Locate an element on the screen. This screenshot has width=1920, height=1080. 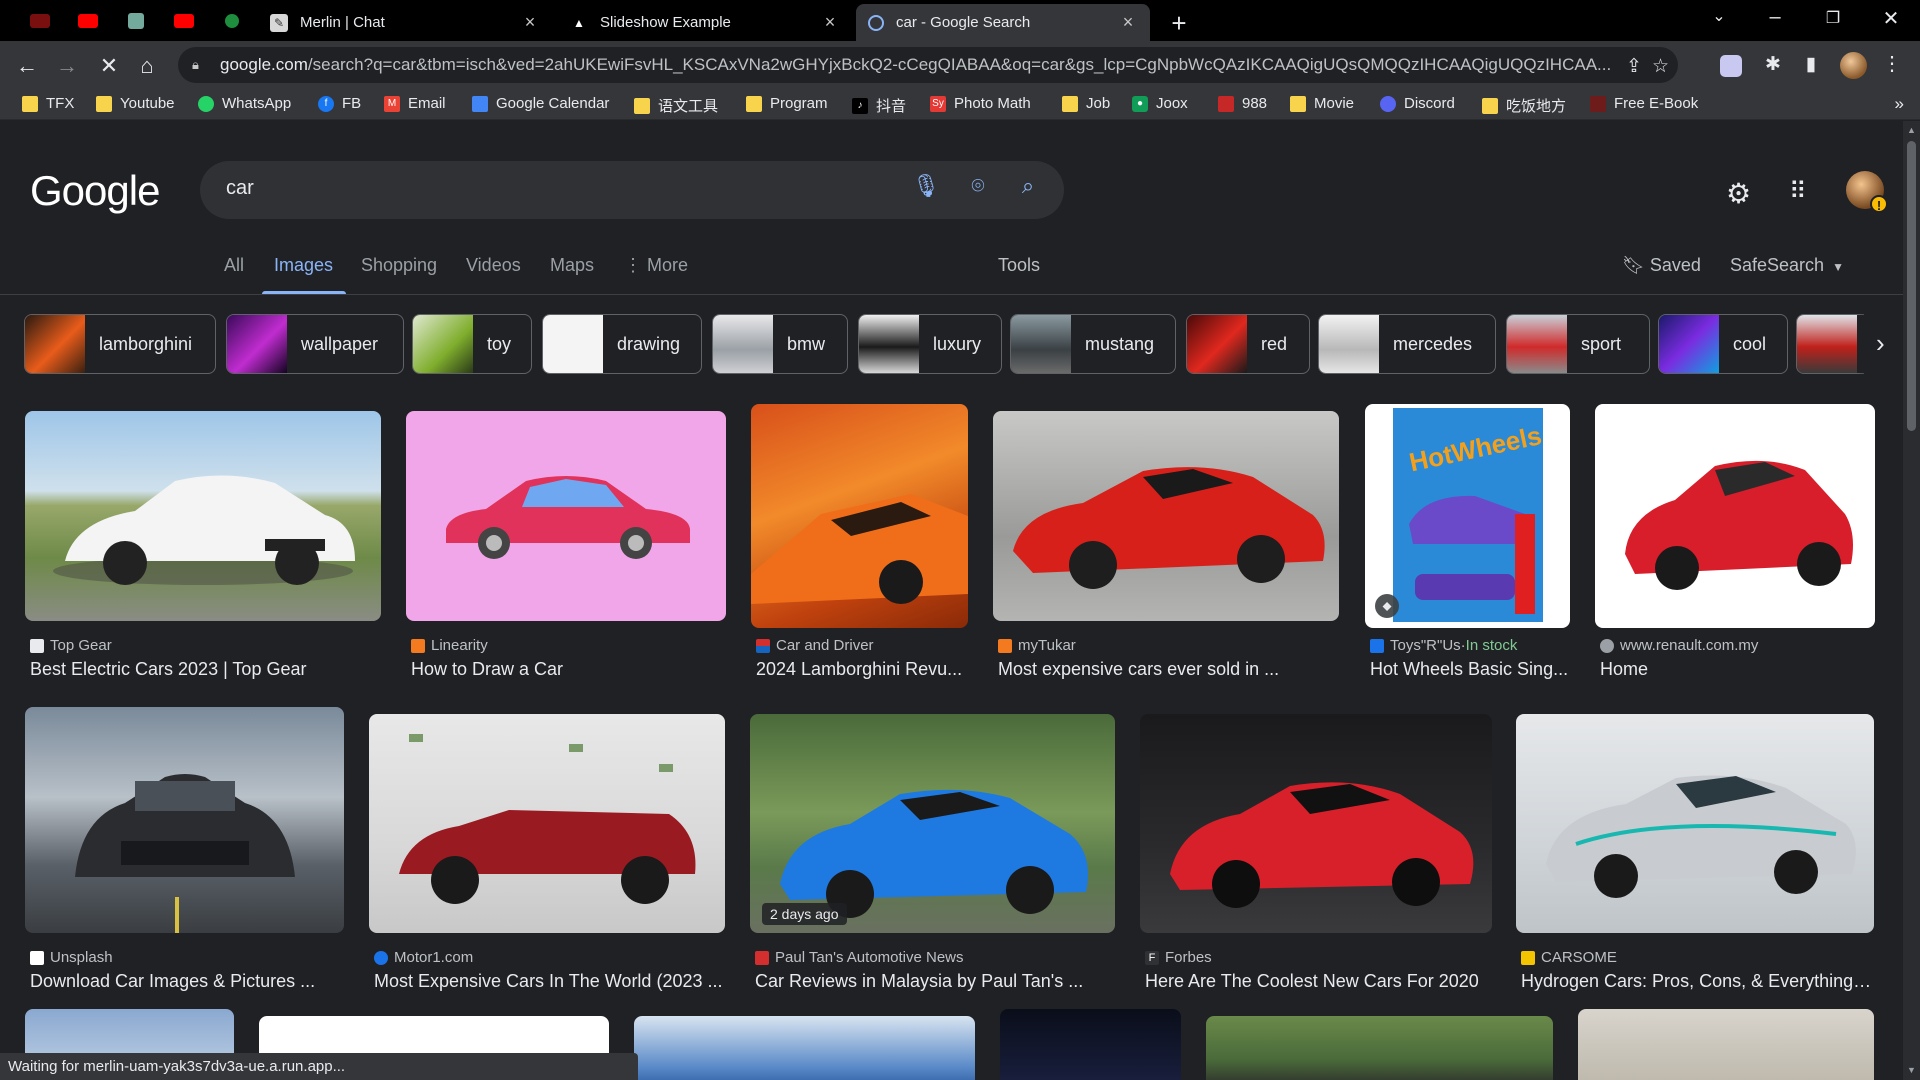
home-button: ⌂ is located at coordinates (147, 66).